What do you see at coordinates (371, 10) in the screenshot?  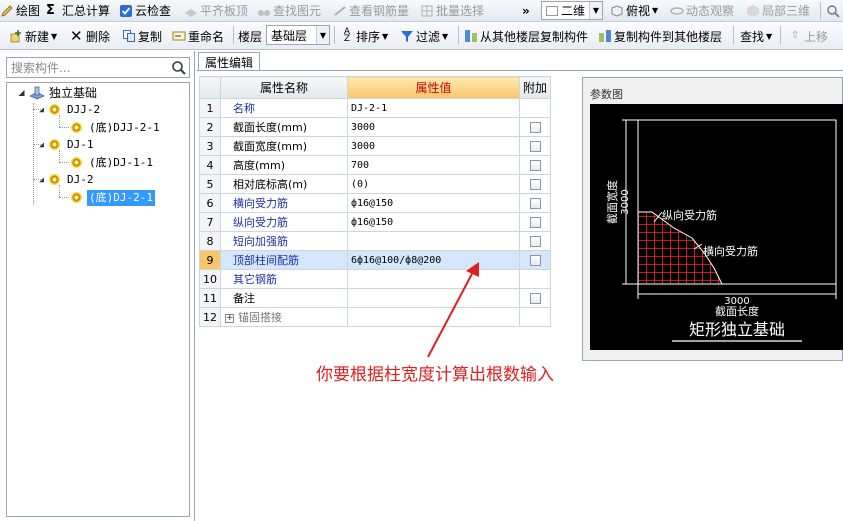 I see `view-rebar-button: 查看钢筋量` at bounding box center [371, 10].